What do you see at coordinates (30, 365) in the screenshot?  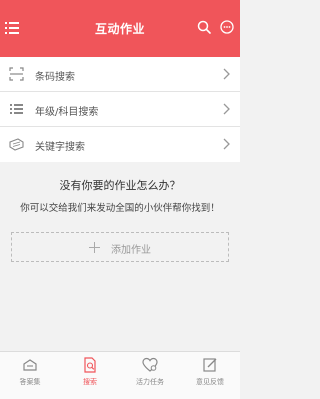 I see `answer-box-icon` at bounding box center [30, 365].